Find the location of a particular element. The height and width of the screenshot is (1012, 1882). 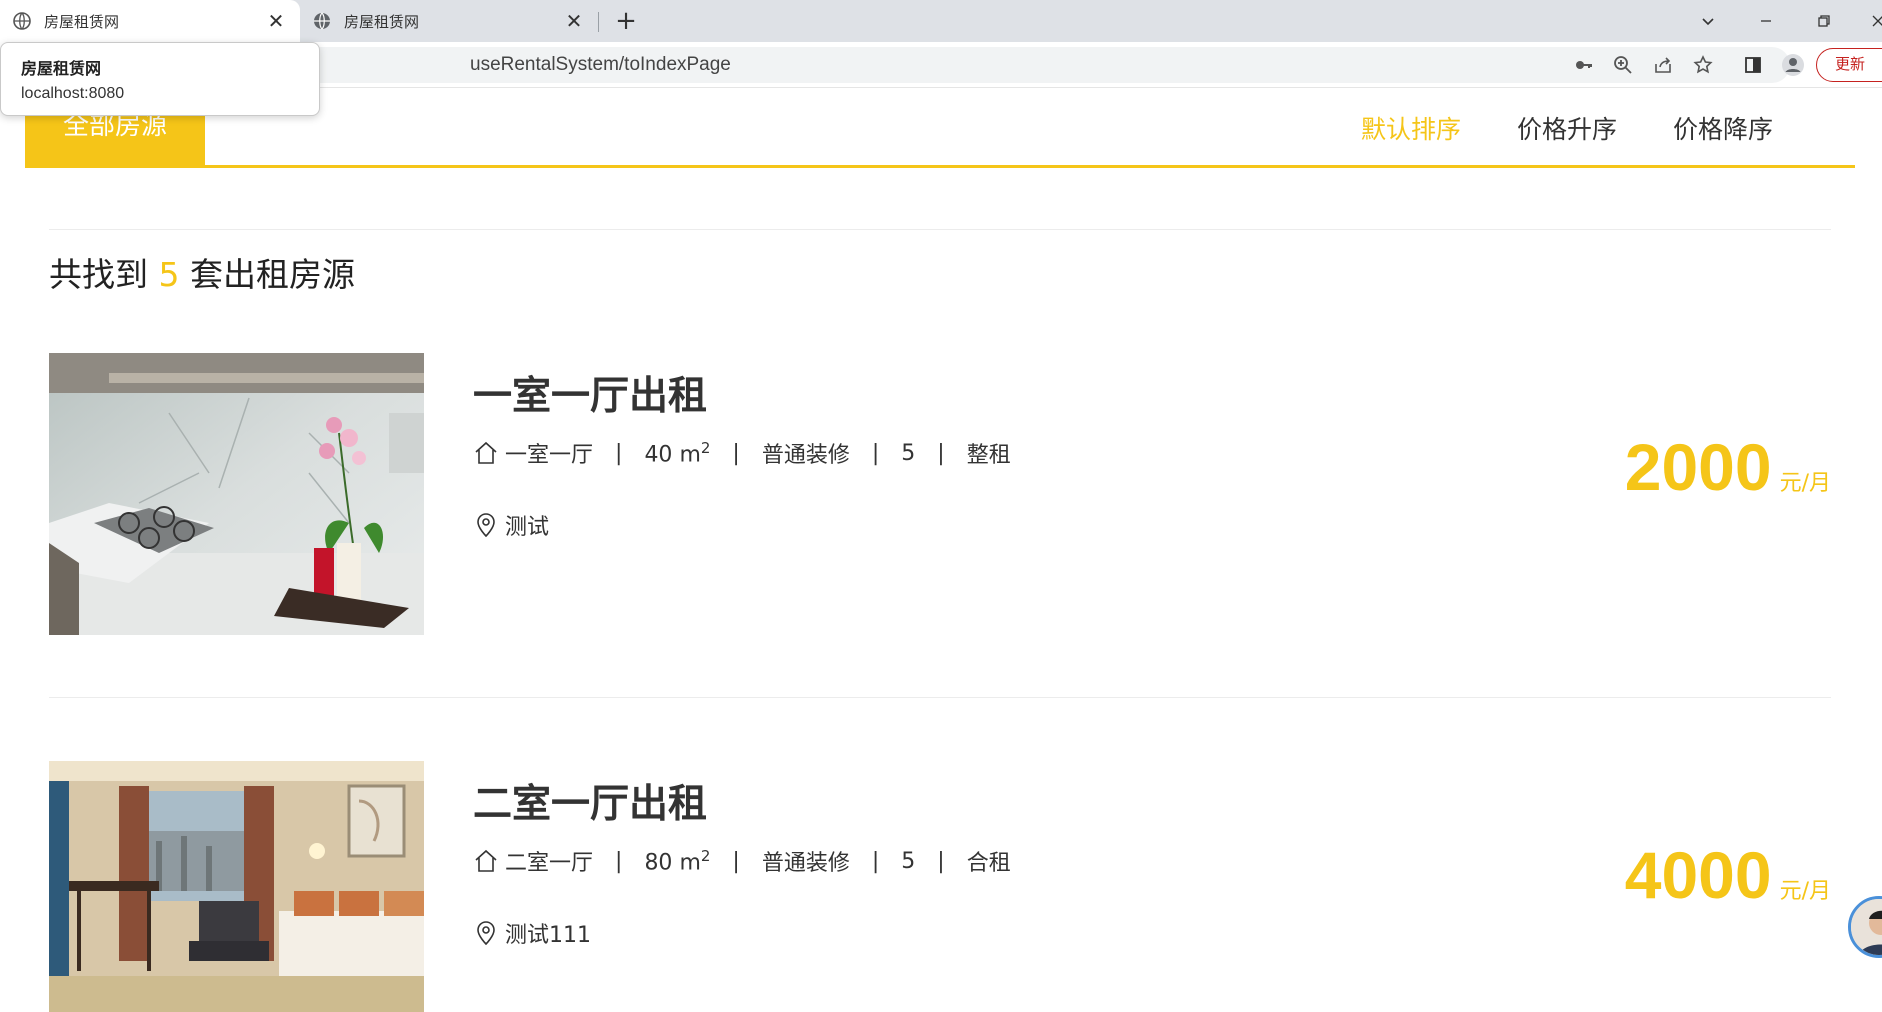

listing-title: 一室一厅出租 is located at coordinates (590, 393).